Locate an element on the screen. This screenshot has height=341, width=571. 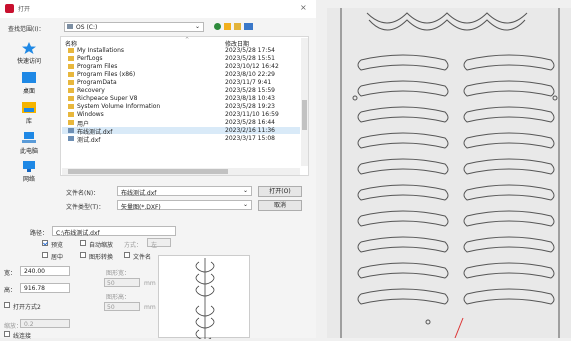
file-name: ProgramData is located at coordinates (97, 82).